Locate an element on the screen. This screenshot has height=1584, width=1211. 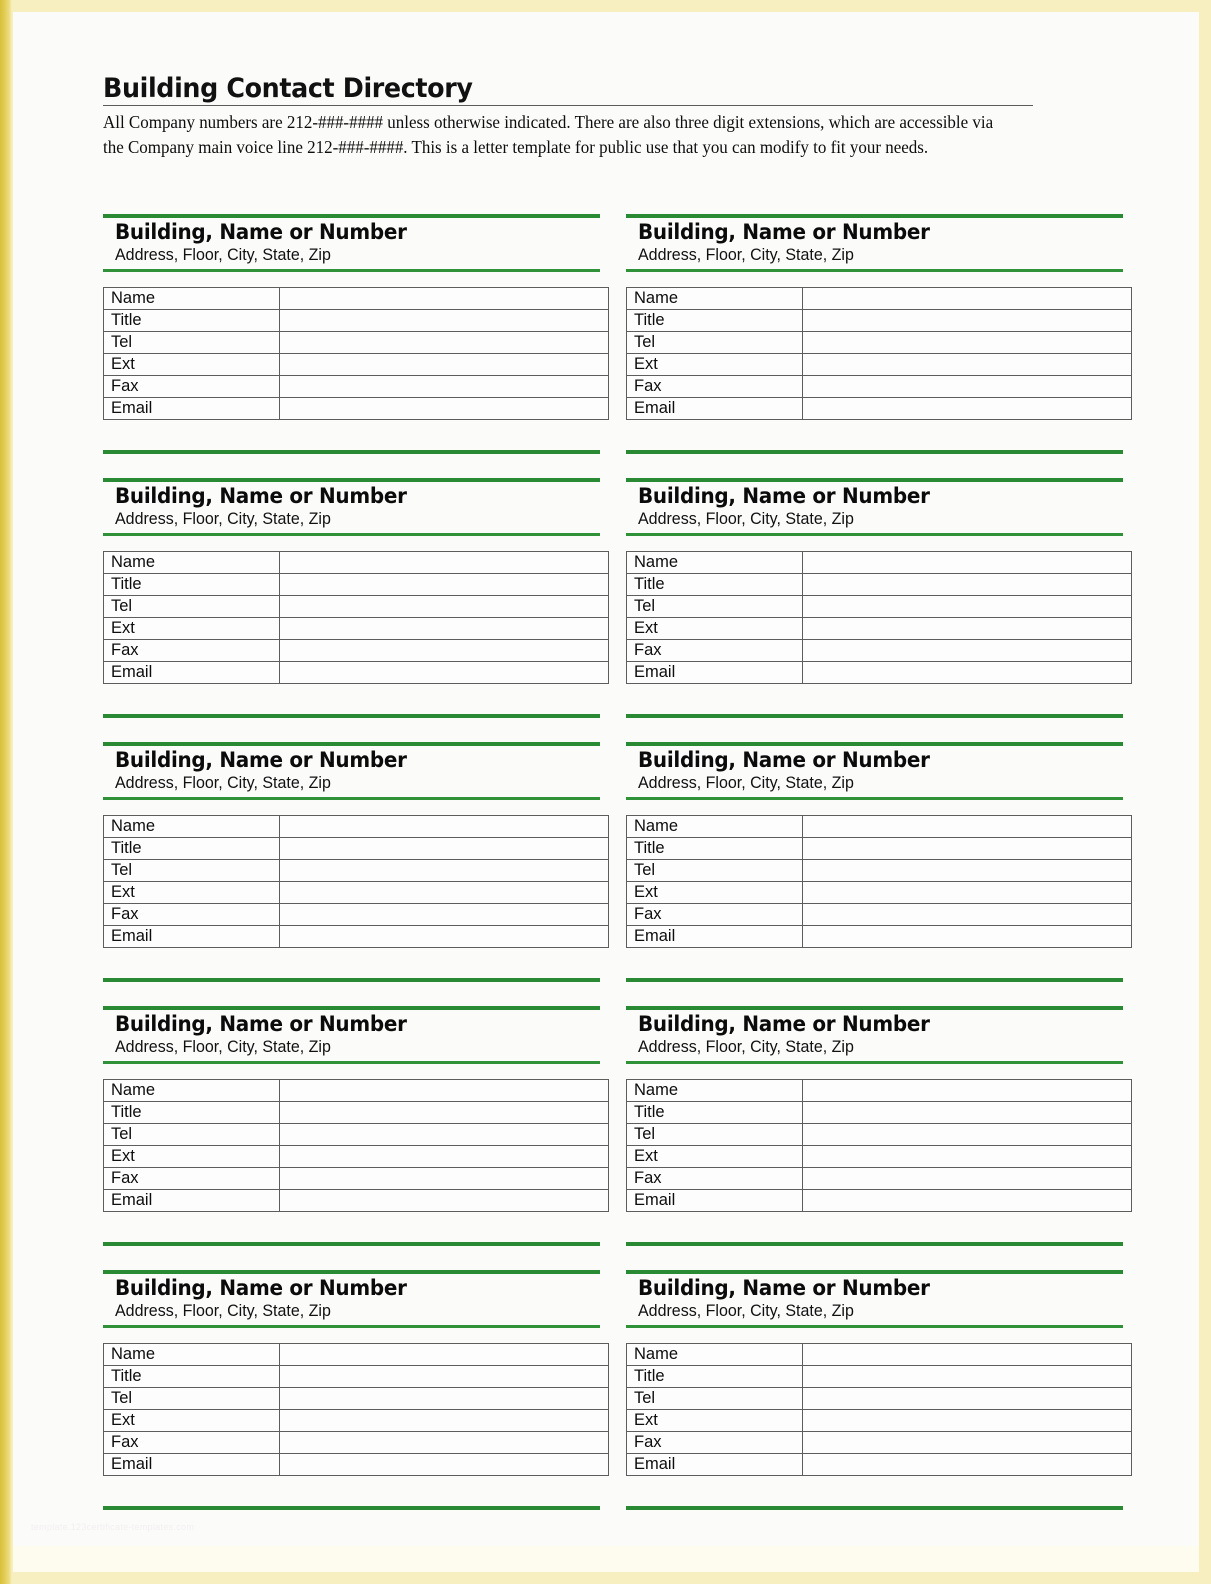
card-subtitle: Address, Floor, City, State, Zip is located at coordinates (223, 782).